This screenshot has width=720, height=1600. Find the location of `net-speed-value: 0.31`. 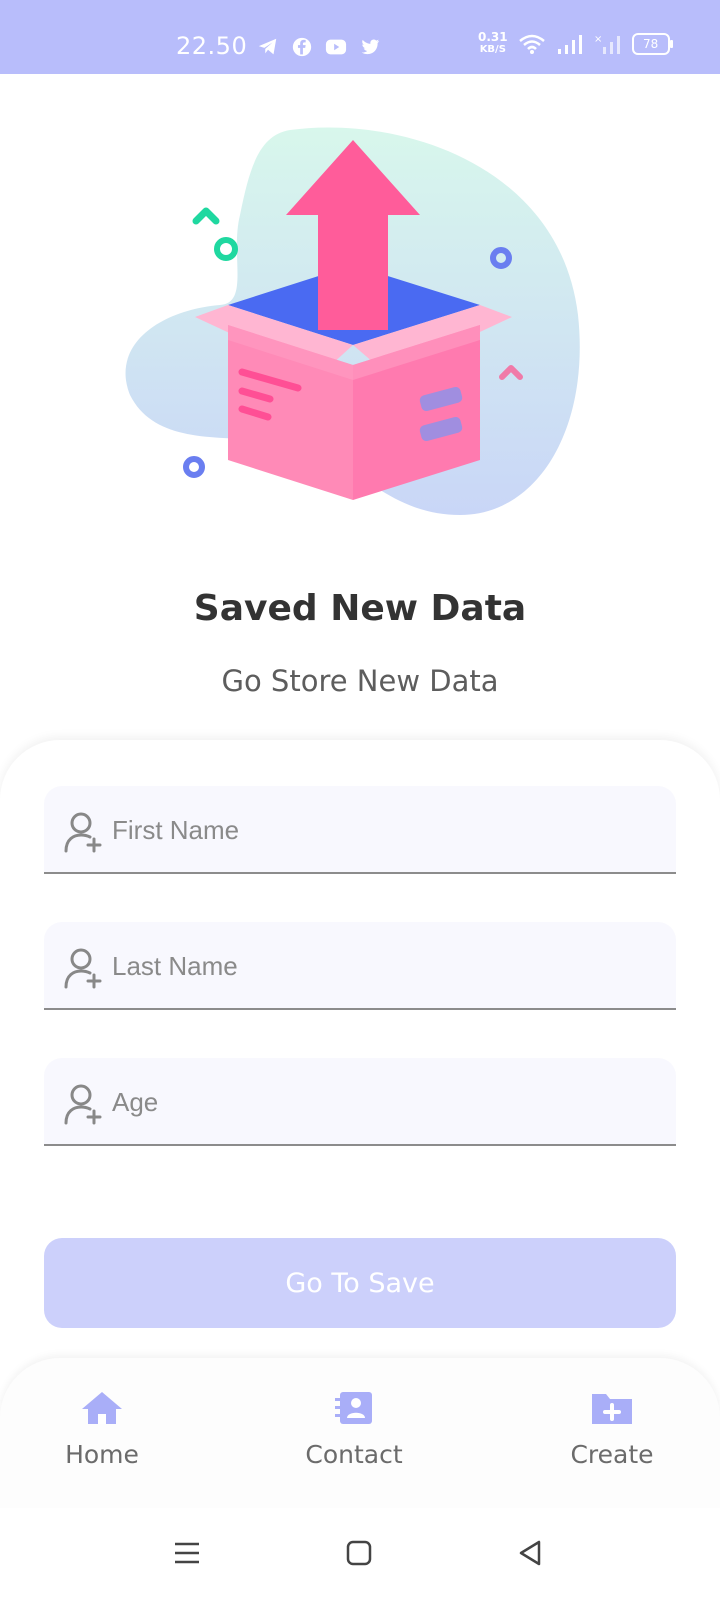

net-speed-value: 0.31 is located at coordinates (493, 37).